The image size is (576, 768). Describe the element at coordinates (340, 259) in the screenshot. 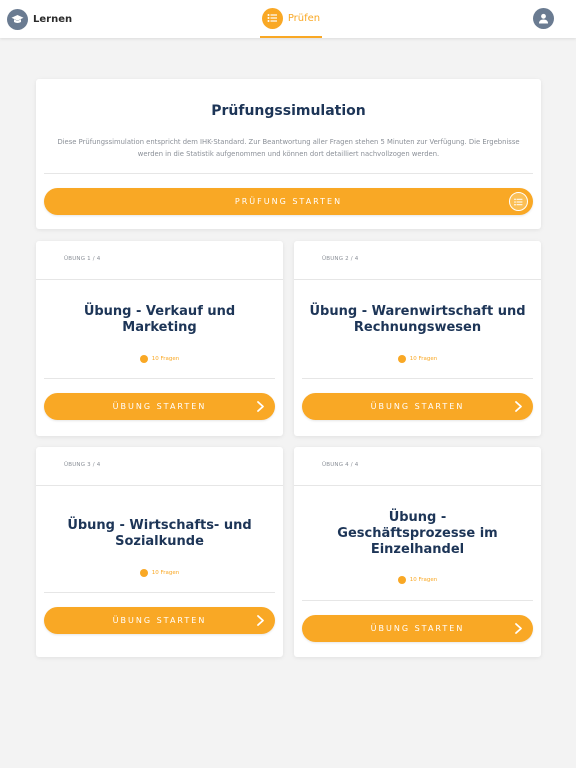

I see `exercise-number: ÜBUNG 2 / 4` at that location.